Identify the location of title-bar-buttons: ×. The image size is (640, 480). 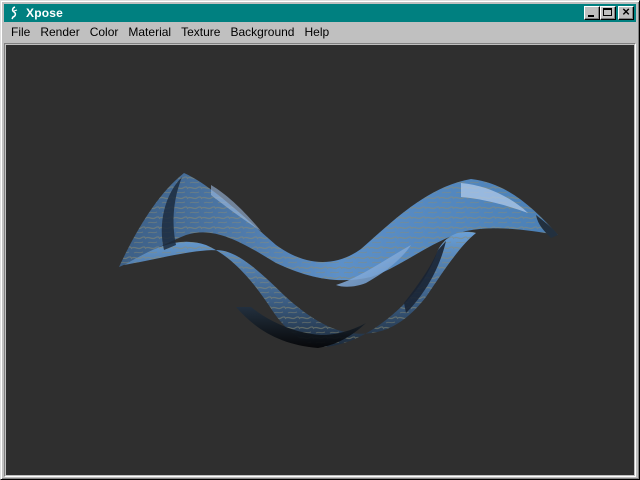
(609, 12).